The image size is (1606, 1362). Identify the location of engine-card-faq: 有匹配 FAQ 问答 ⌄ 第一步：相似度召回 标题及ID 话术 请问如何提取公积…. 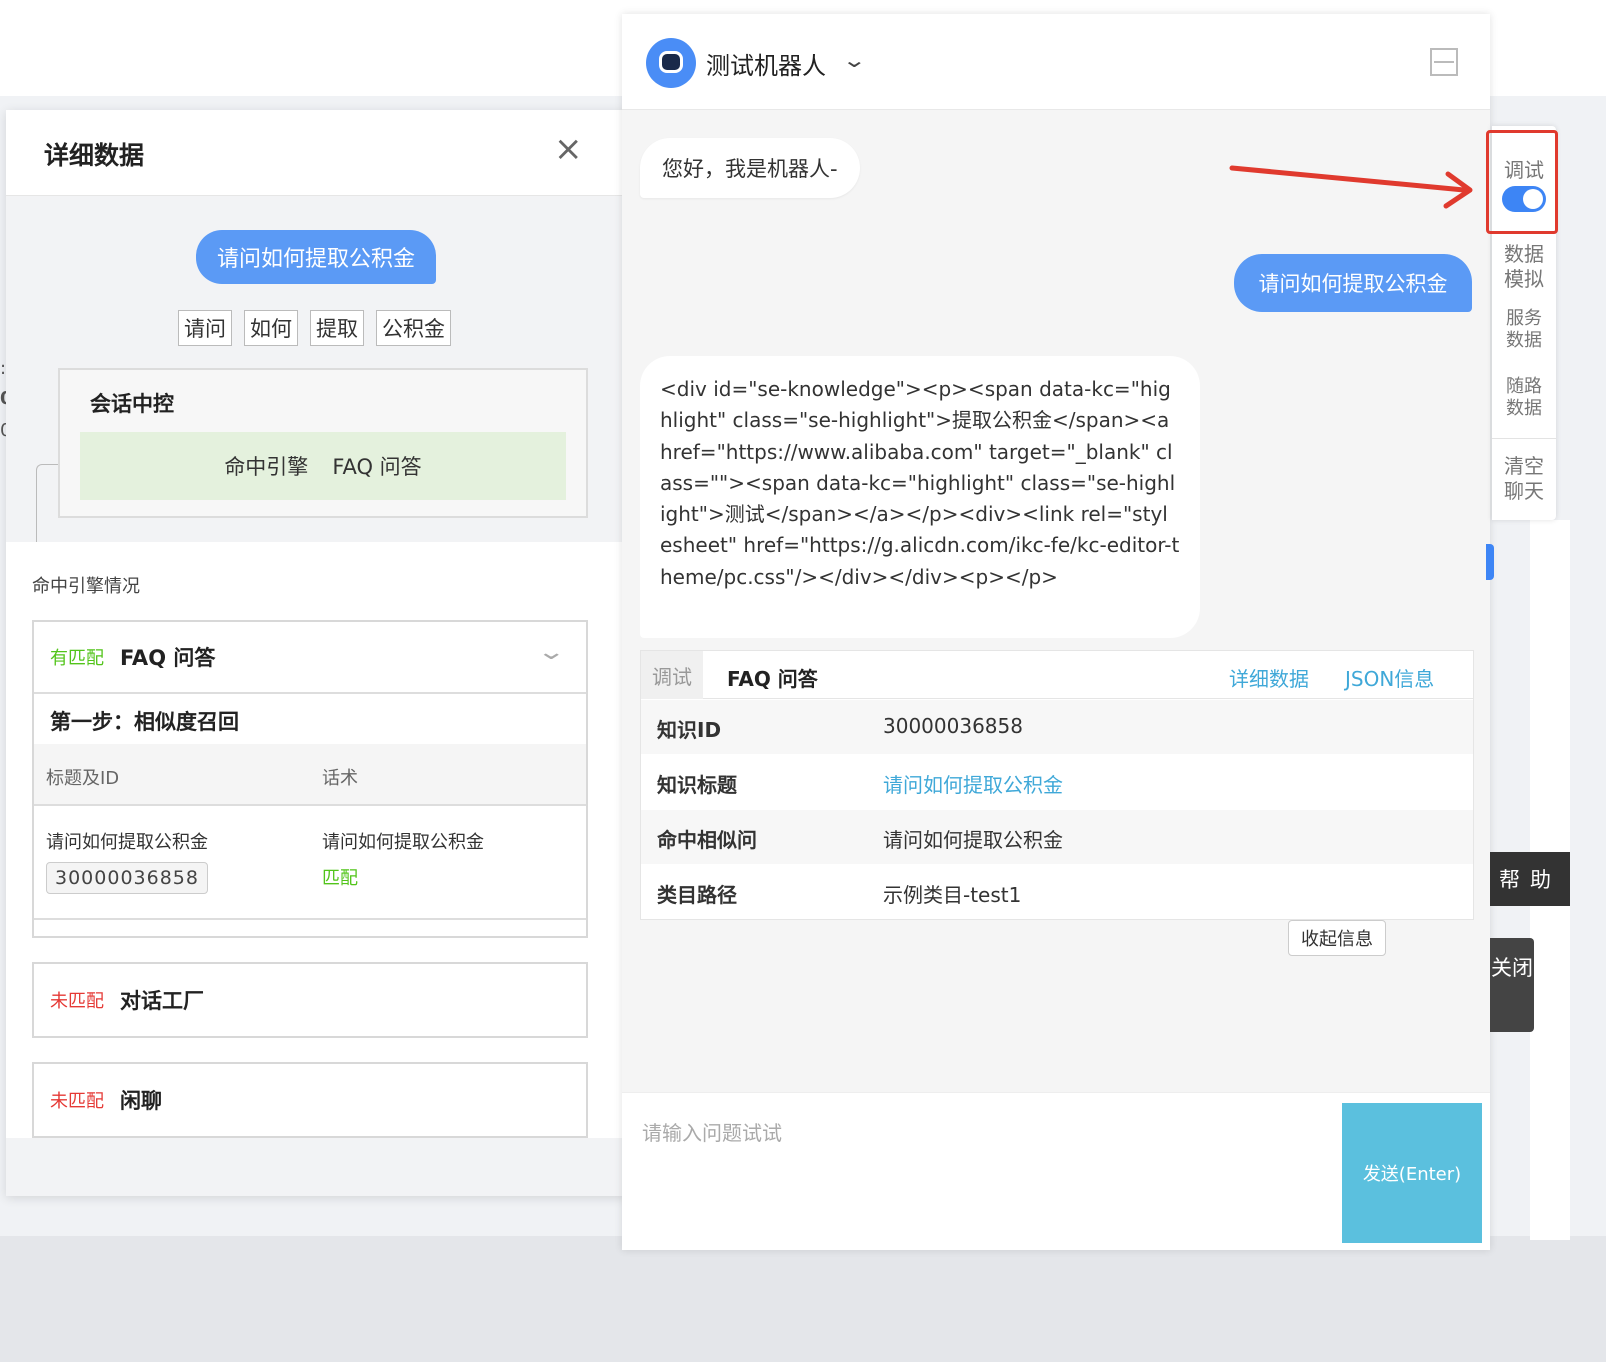
(310, 779).